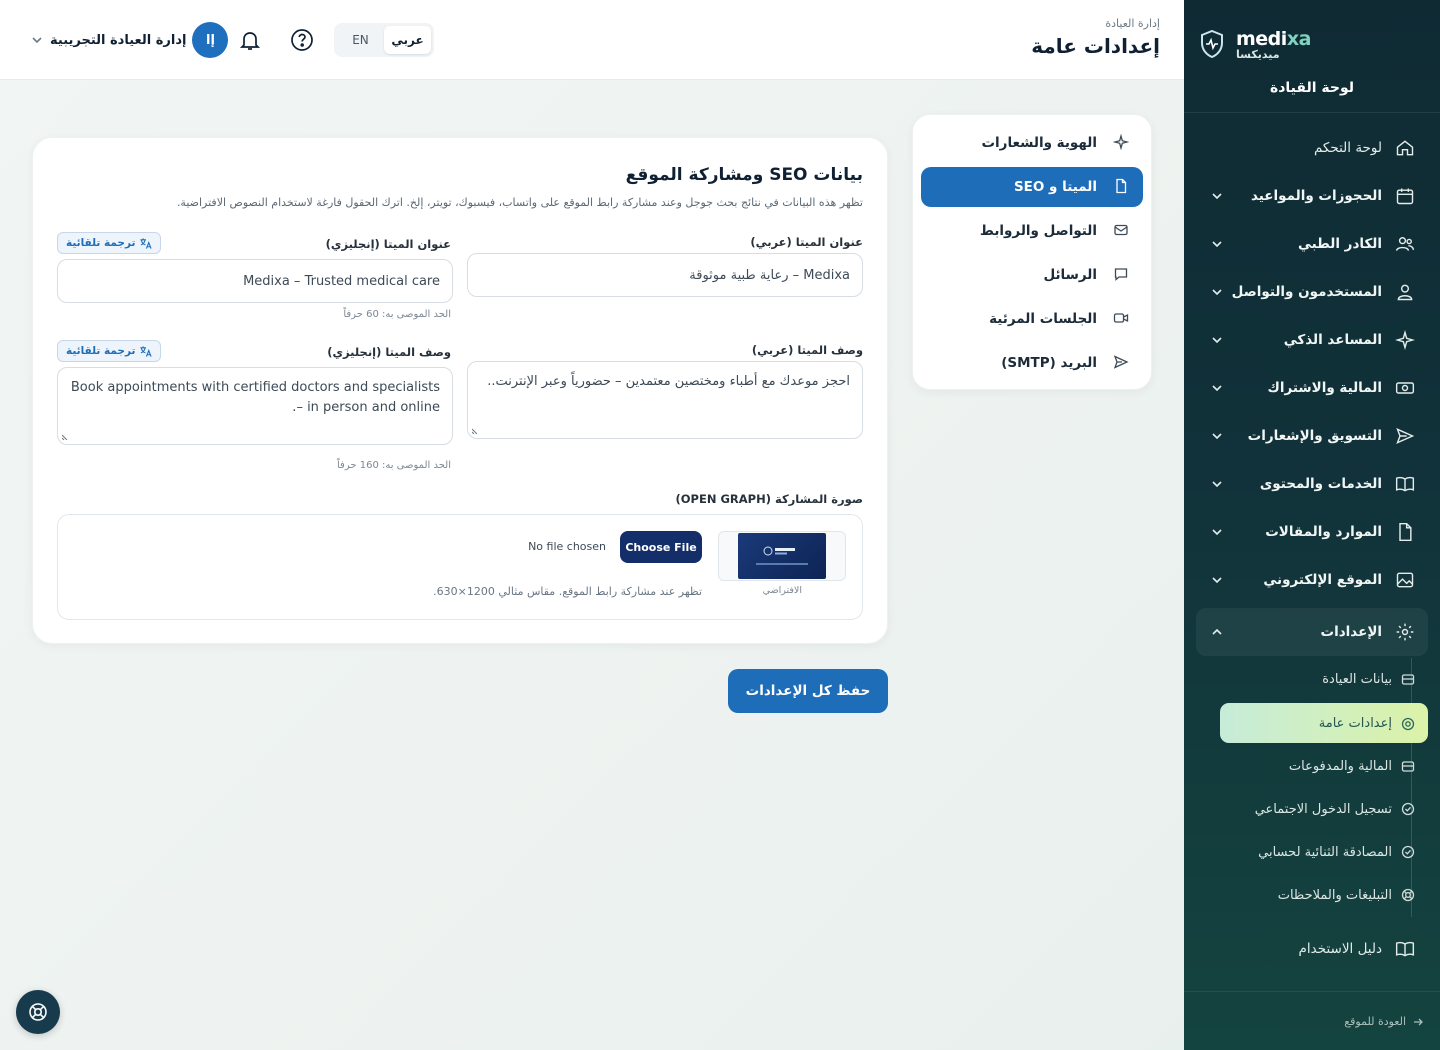 This screenshot has height=1050, width=1440. What do you see at coordinates (1132, 23) in the screenshot?
I see `breadcrumb: إدارة العيادة` at bounding box center [1132, 23].